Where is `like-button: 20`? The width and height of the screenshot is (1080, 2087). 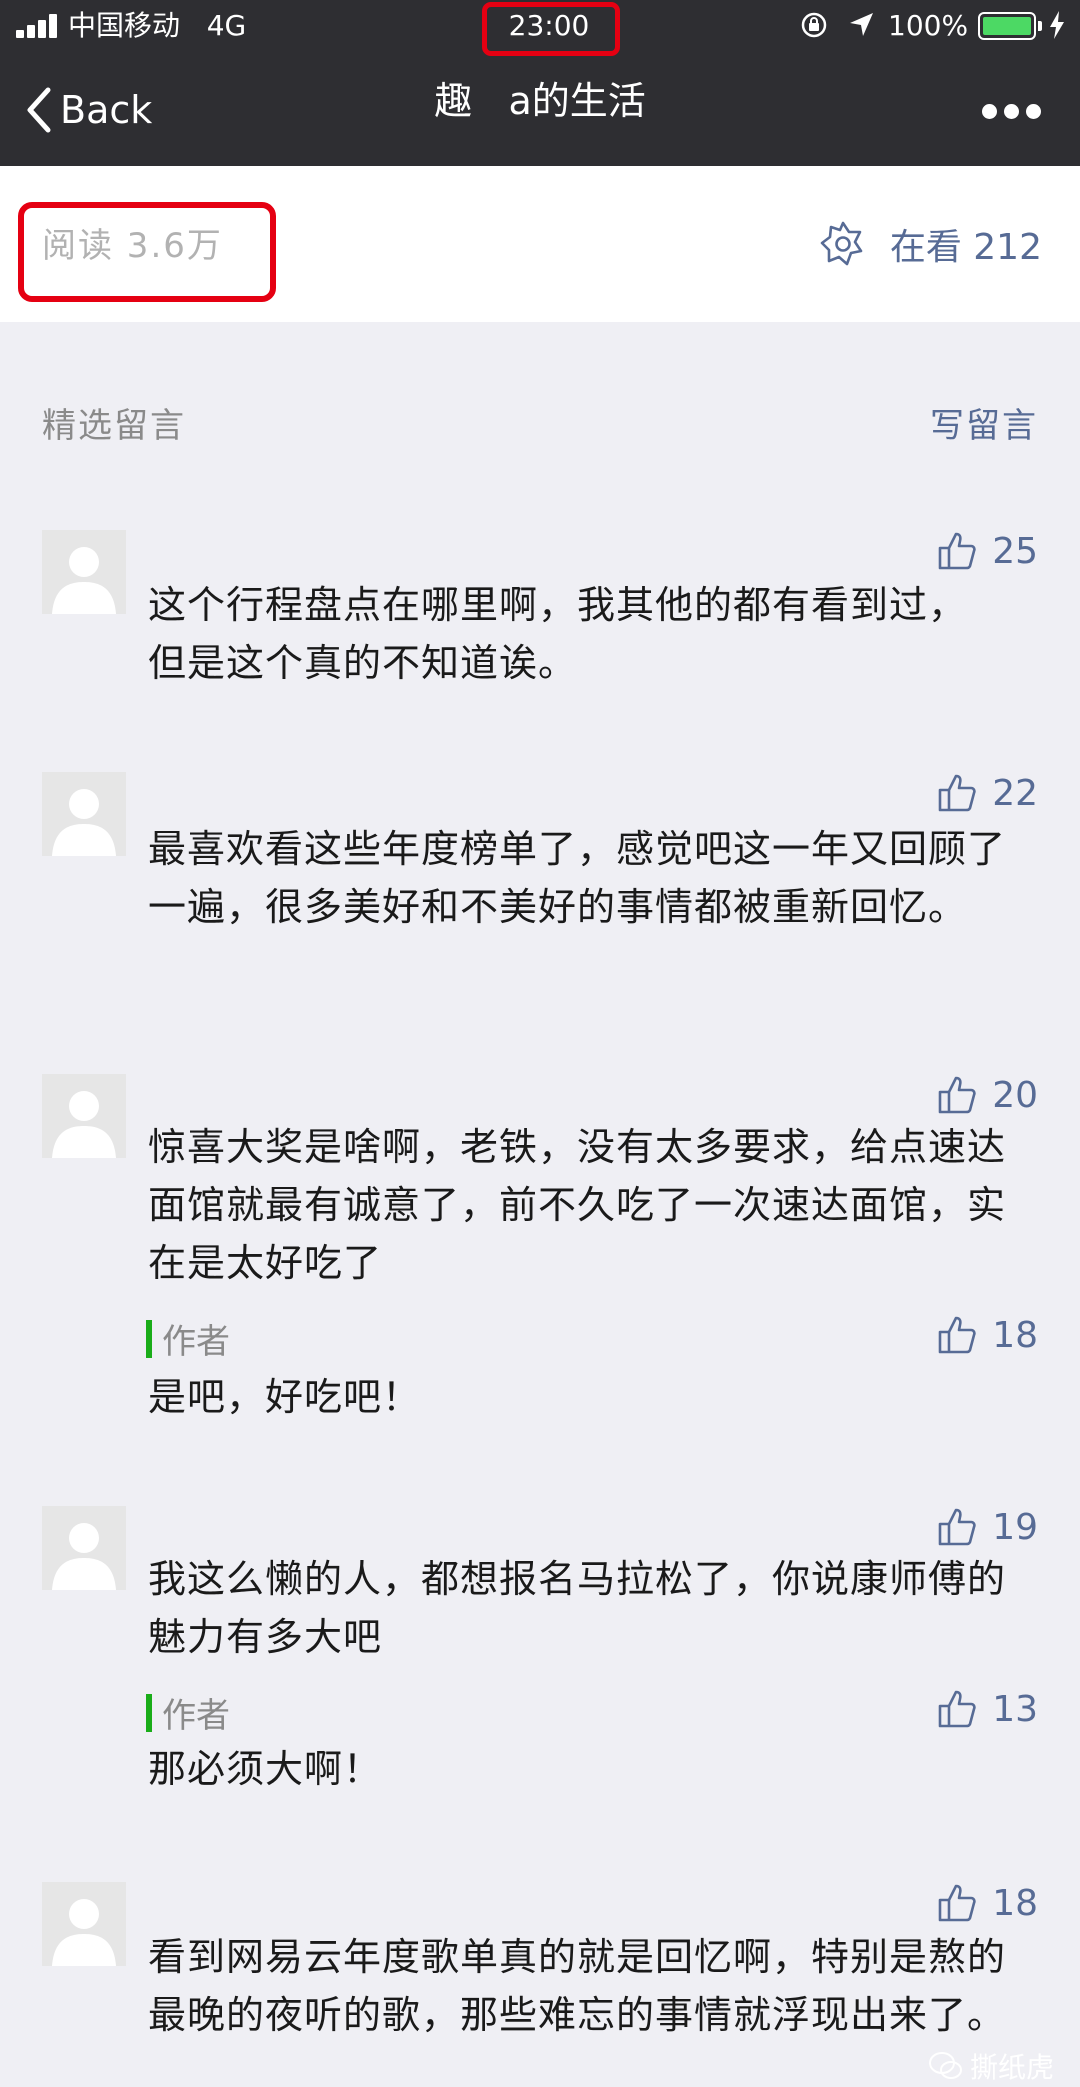
like-button: 20 is located at coordinates (987, 1095).